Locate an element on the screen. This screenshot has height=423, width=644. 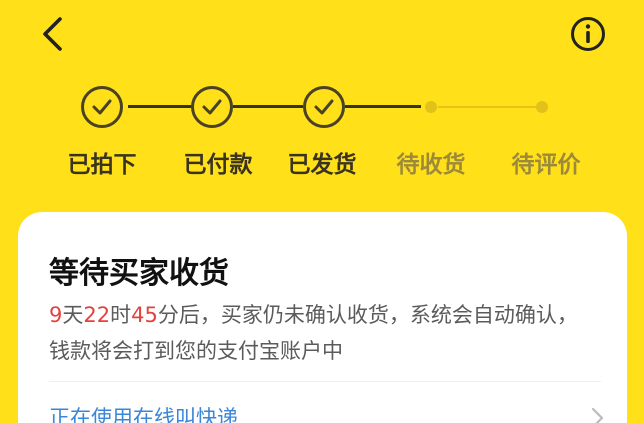
step-label: 已拍下 is located at coordinates (102, 165).